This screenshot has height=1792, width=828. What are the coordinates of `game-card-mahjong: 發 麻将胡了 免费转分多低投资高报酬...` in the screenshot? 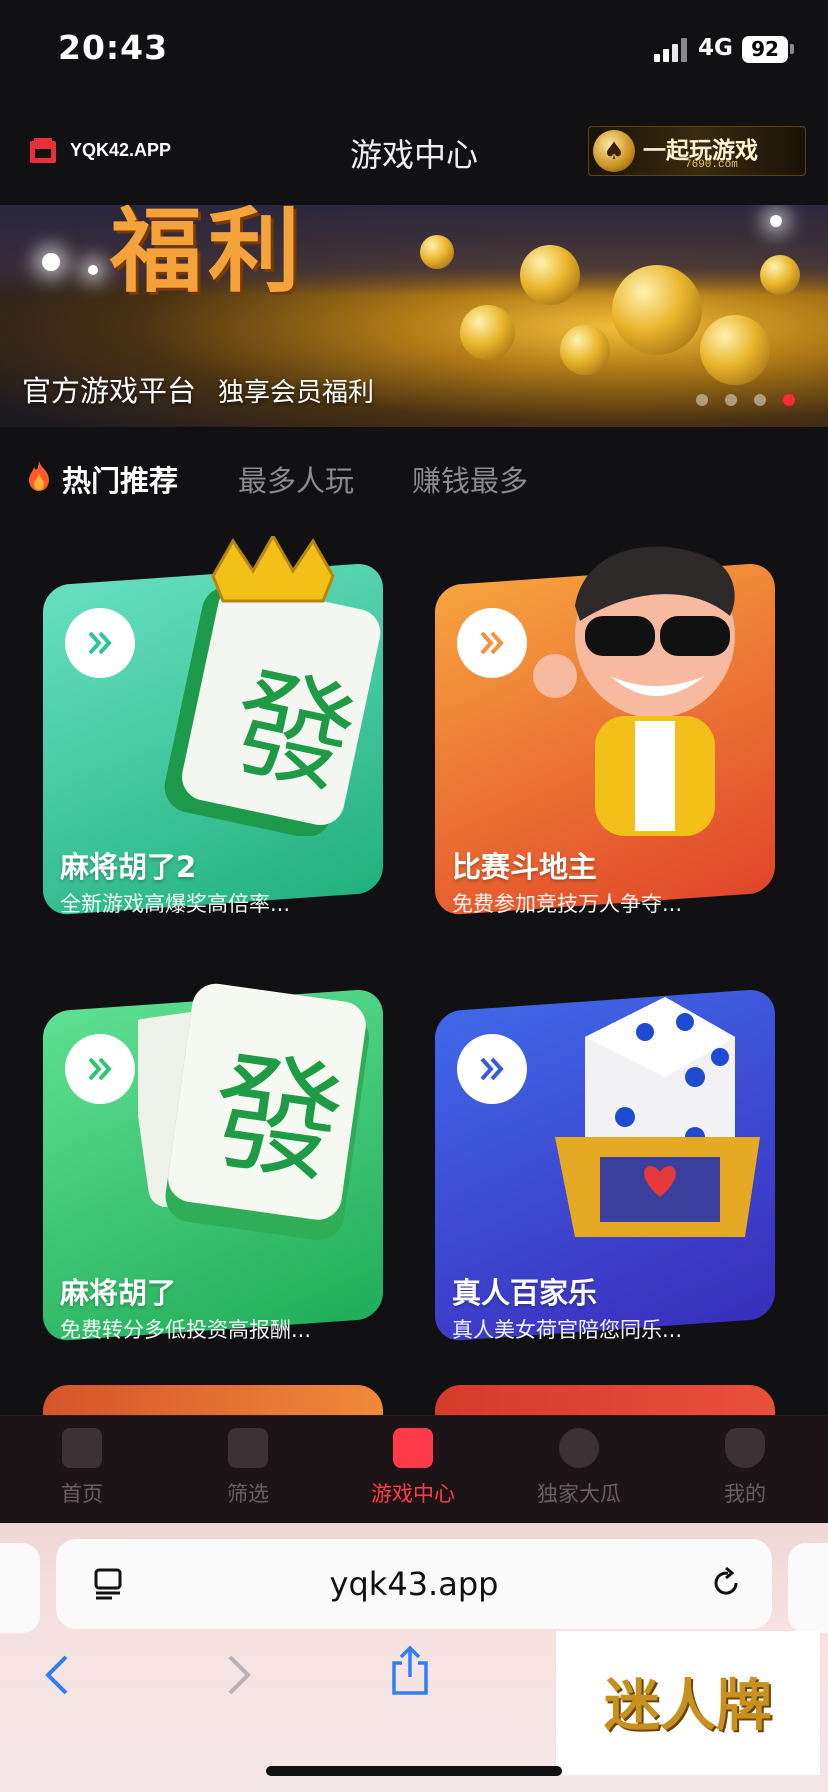 It's located at (213, 1162).